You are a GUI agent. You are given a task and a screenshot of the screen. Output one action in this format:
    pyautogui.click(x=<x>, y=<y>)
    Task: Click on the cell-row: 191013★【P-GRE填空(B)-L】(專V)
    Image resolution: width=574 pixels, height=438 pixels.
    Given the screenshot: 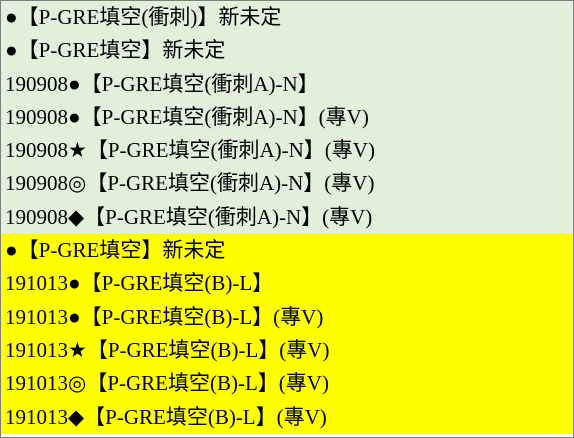 What is the action you would take?
    pyautogui.click(x=287, y=350)
    